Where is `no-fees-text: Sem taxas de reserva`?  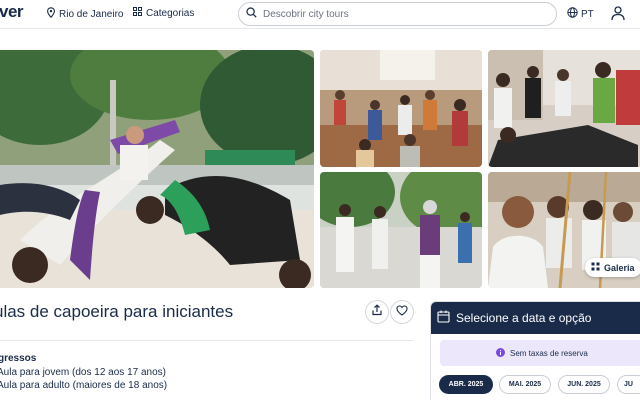 no-fees-text: Sem taxas de reserva is located at coordinates (549, 353).